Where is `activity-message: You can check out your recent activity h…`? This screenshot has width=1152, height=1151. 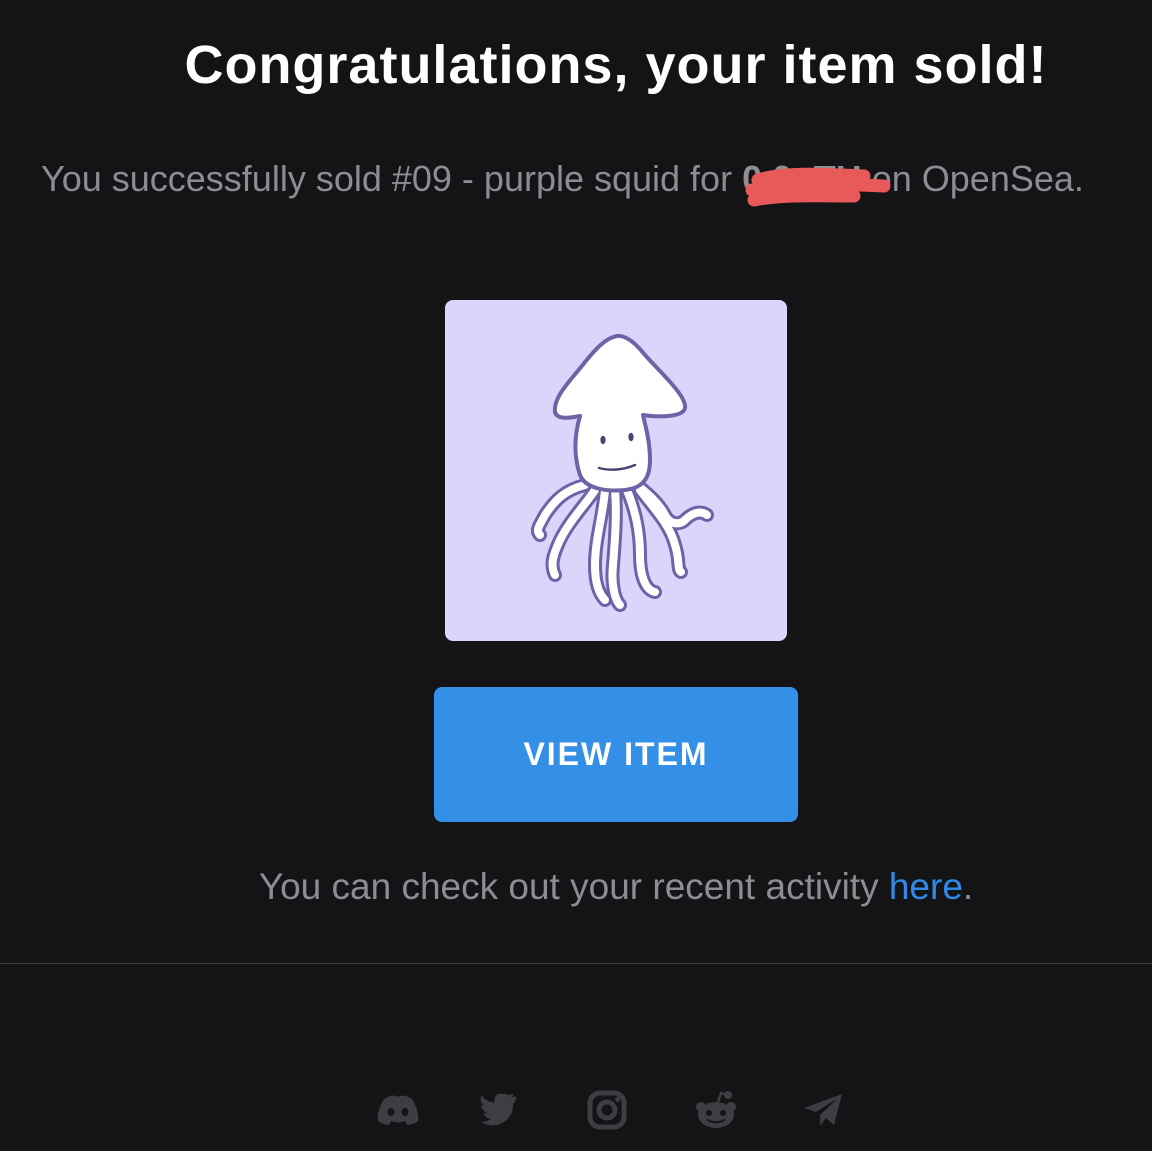
activity-message: You can check out your recent activity h… is located at coordinates (576, 887).